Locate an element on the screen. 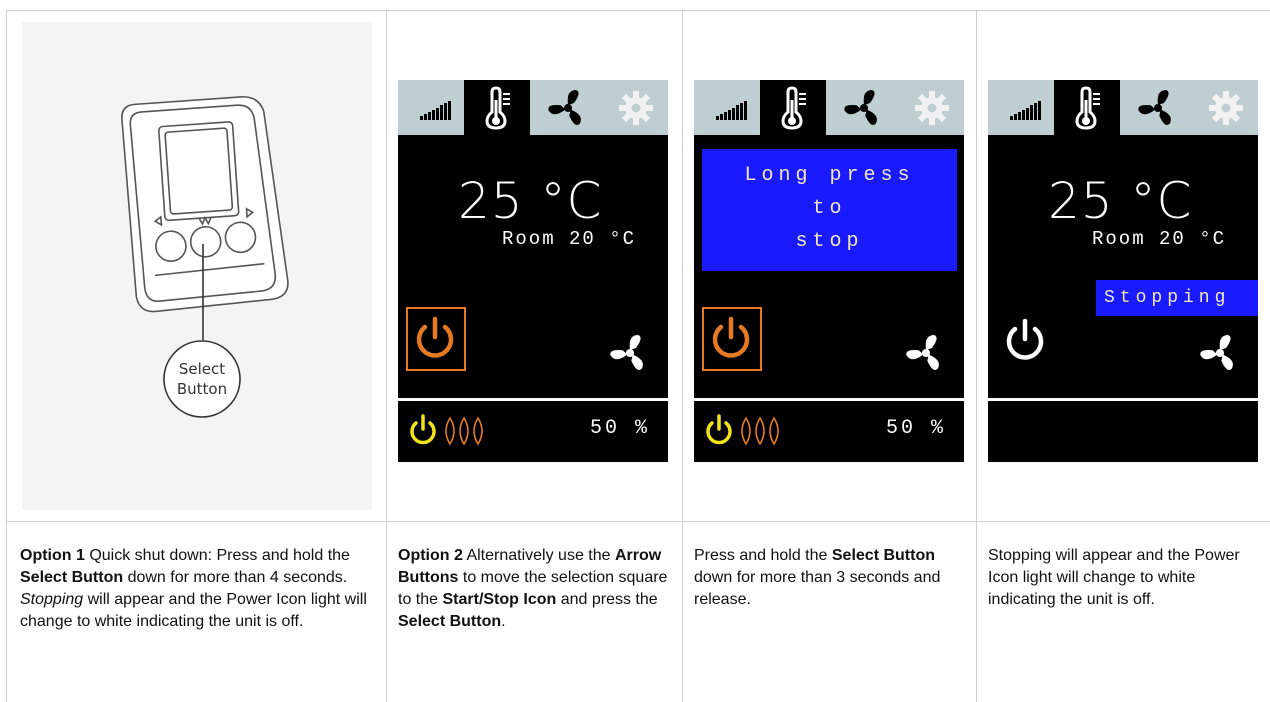 The width and height of the screenshot is (1270, 702). screen-long-press: Long press to stop 50 % is located at coordinates (829, 271).